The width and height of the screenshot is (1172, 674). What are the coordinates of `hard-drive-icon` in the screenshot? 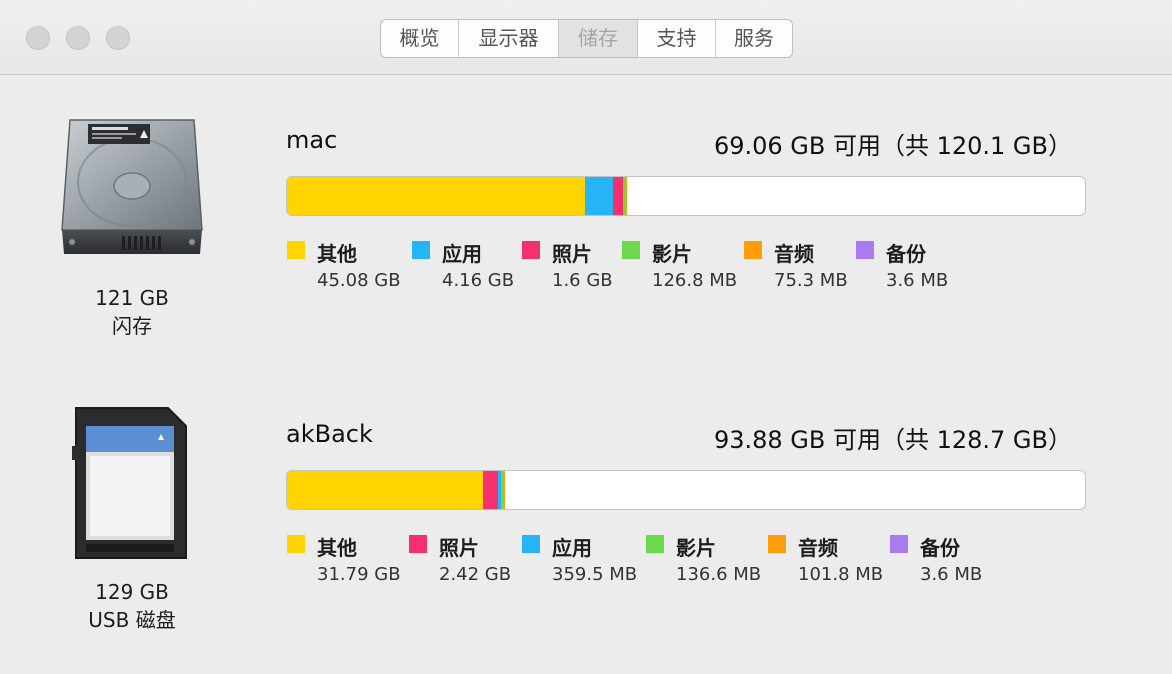 It's located at (132, 186).